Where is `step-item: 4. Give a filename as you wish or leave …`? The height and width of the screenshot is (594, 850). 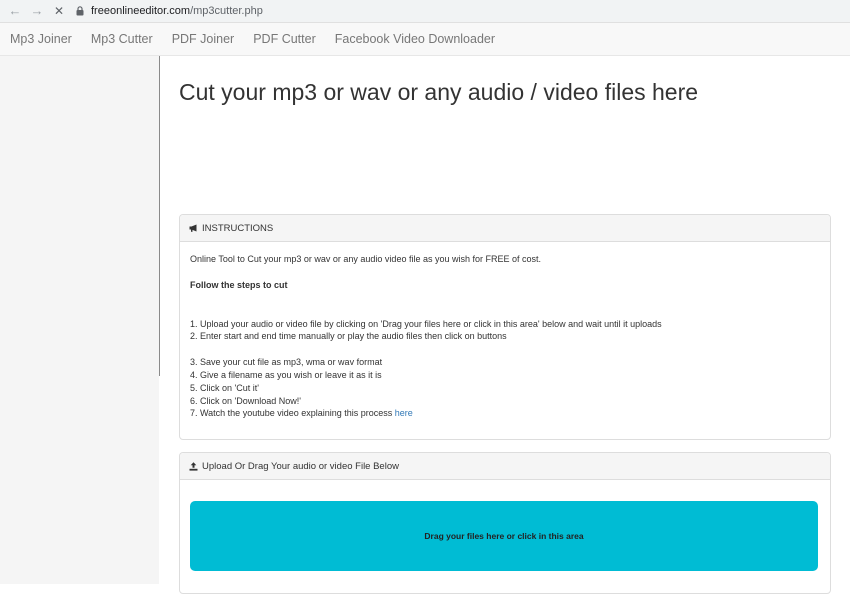
step-item: 4. Give a filename as you wish or leave … is located at coordinates (286, 374).